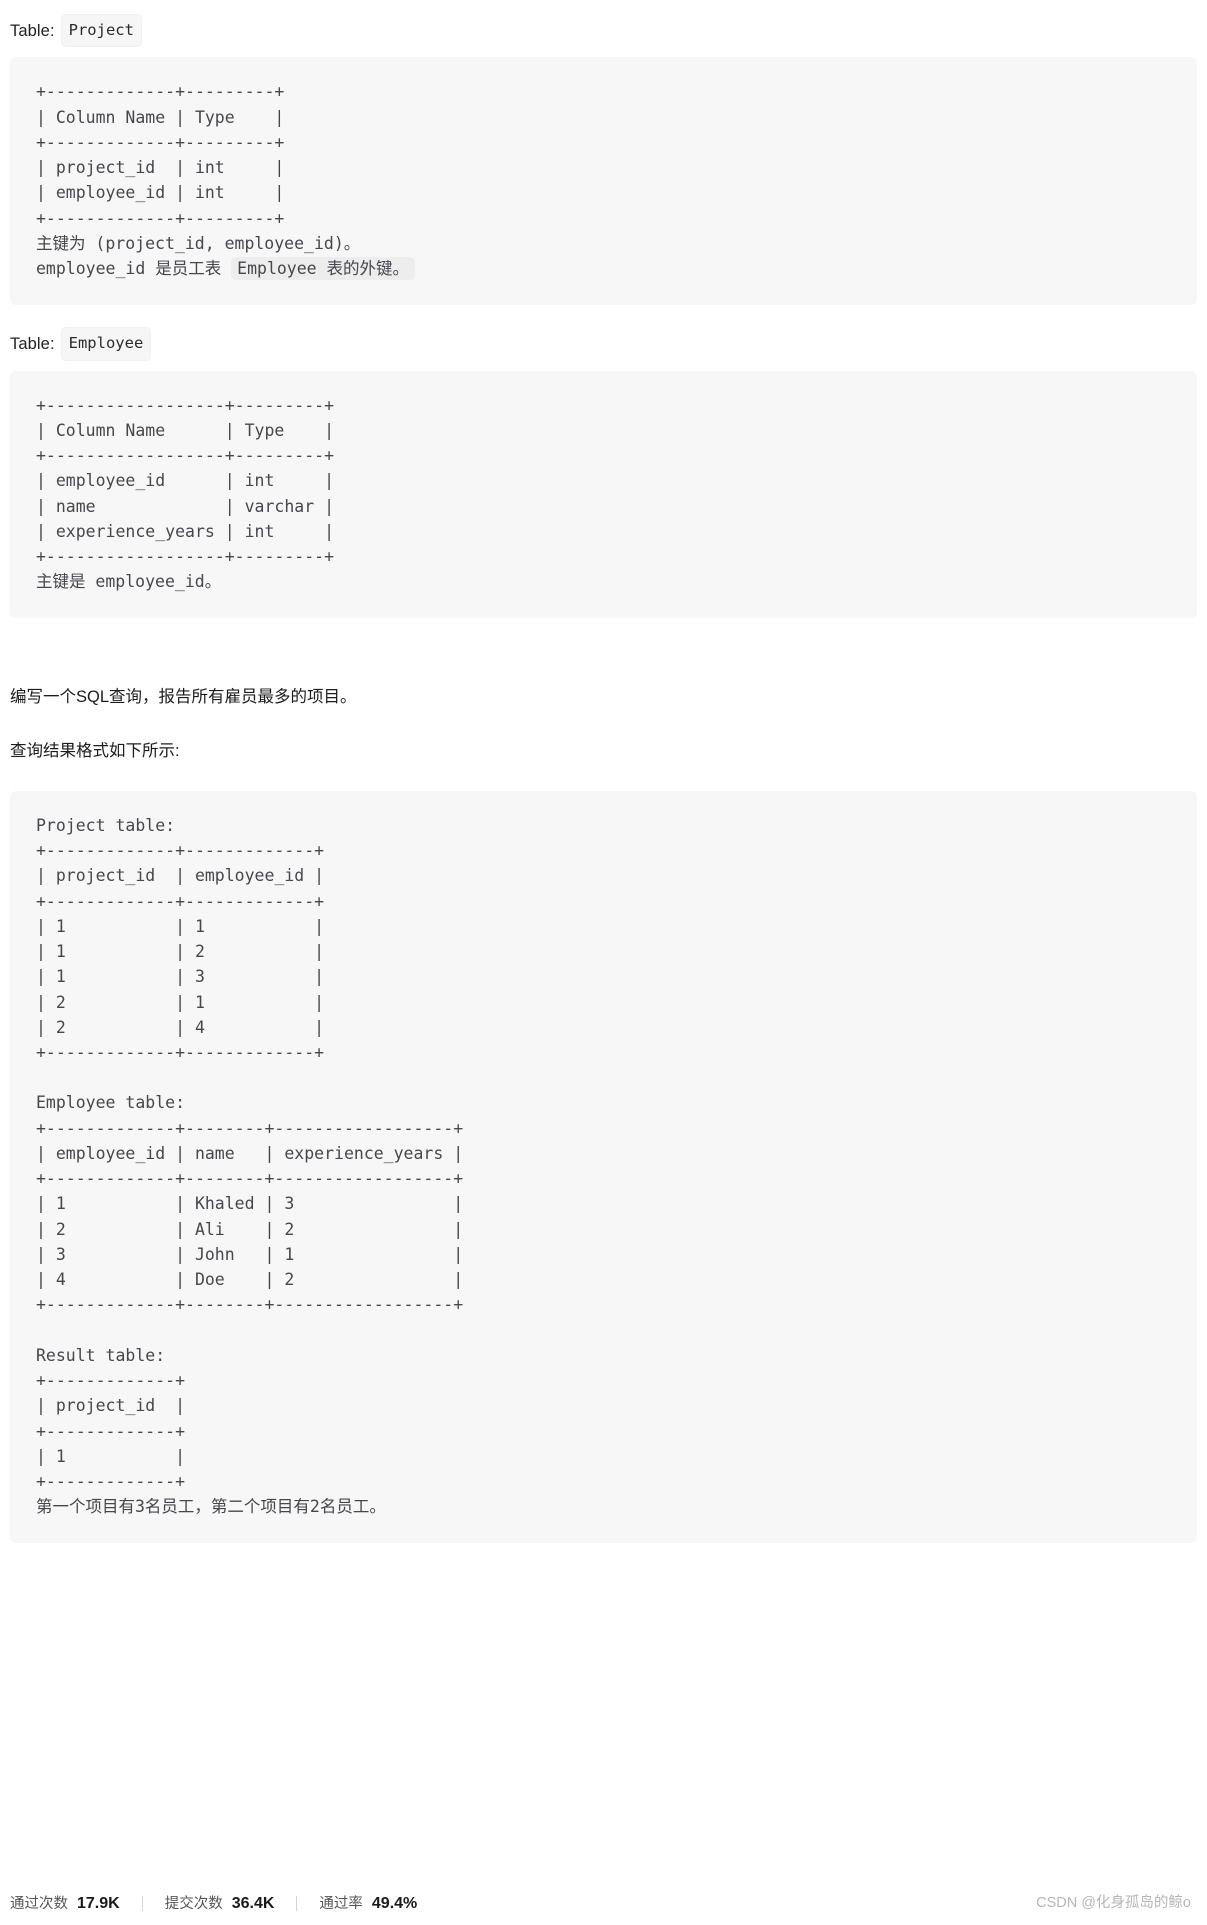 The width and height of the screenshot is (1207, 1925). What do you see at coordinates (603, 344) in the screenshot?
I see `employee-table-label: Table: Employee` at bounding box center [603, 344].